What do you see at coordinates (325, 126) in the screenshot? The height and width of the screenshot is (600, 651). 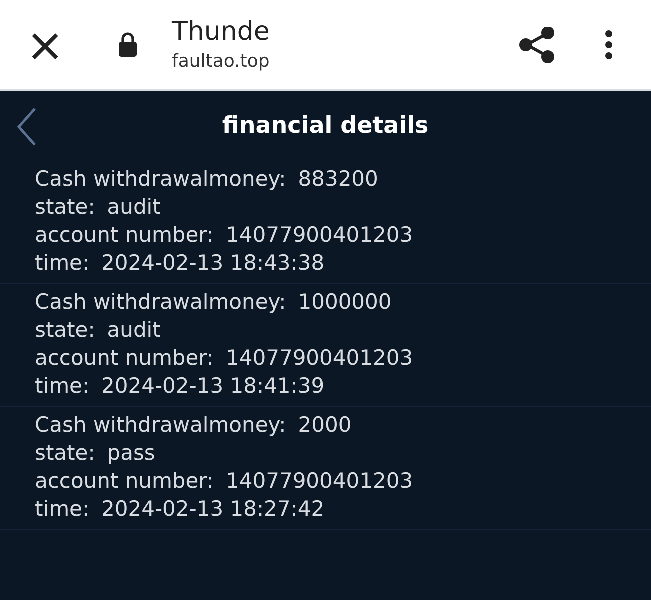 I see `header-title: financial details` at bounding box center [325, 126].